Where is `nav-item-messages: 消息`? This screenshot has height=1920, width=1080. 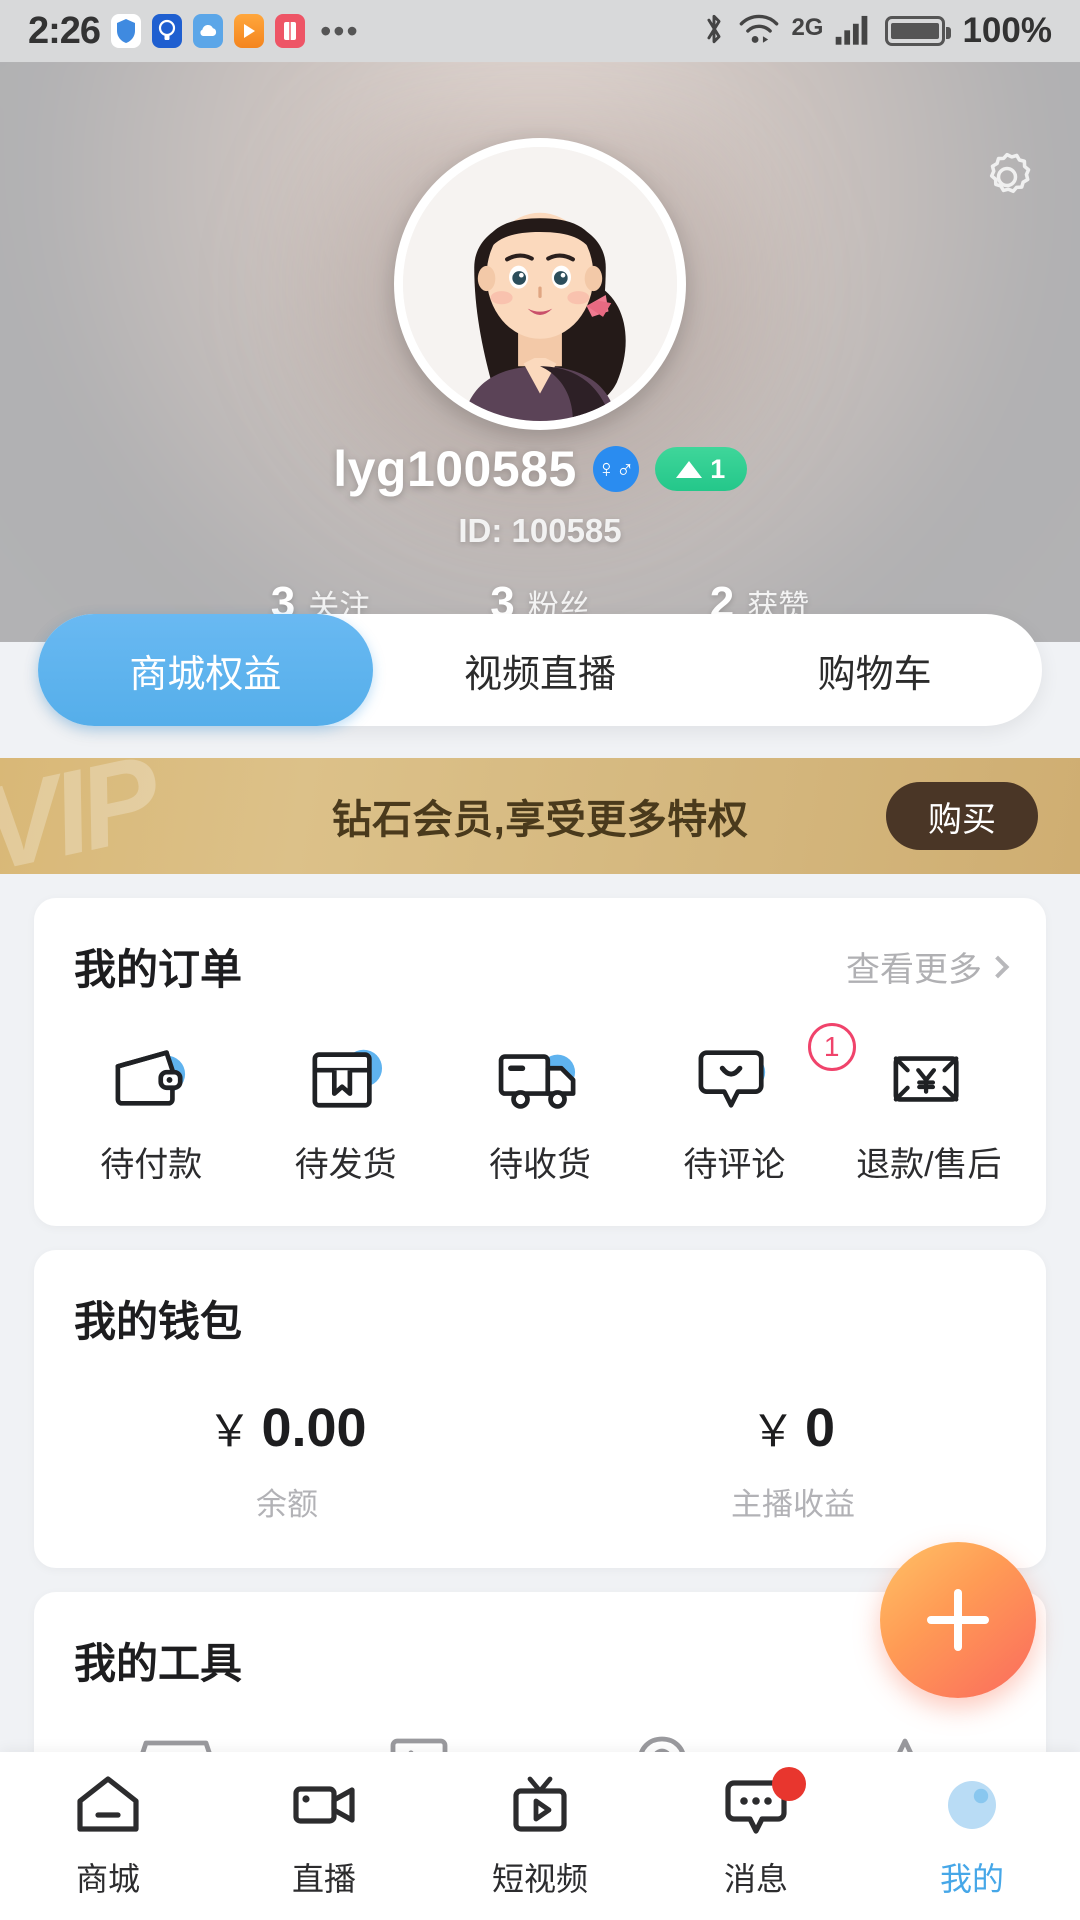 nav-item-messages: 消息 is located at coordinates (756, 1833).